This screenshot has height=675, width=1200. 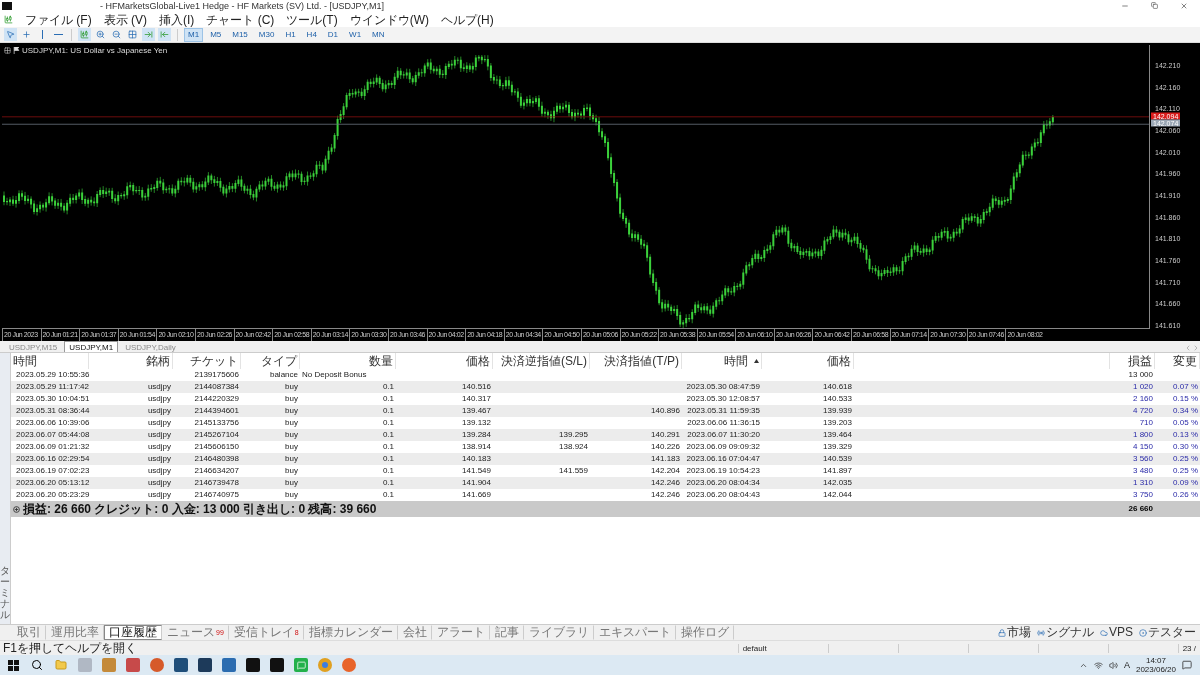 I want to click on menu-item: ウインドウ(W), so click(x=389, y=19).